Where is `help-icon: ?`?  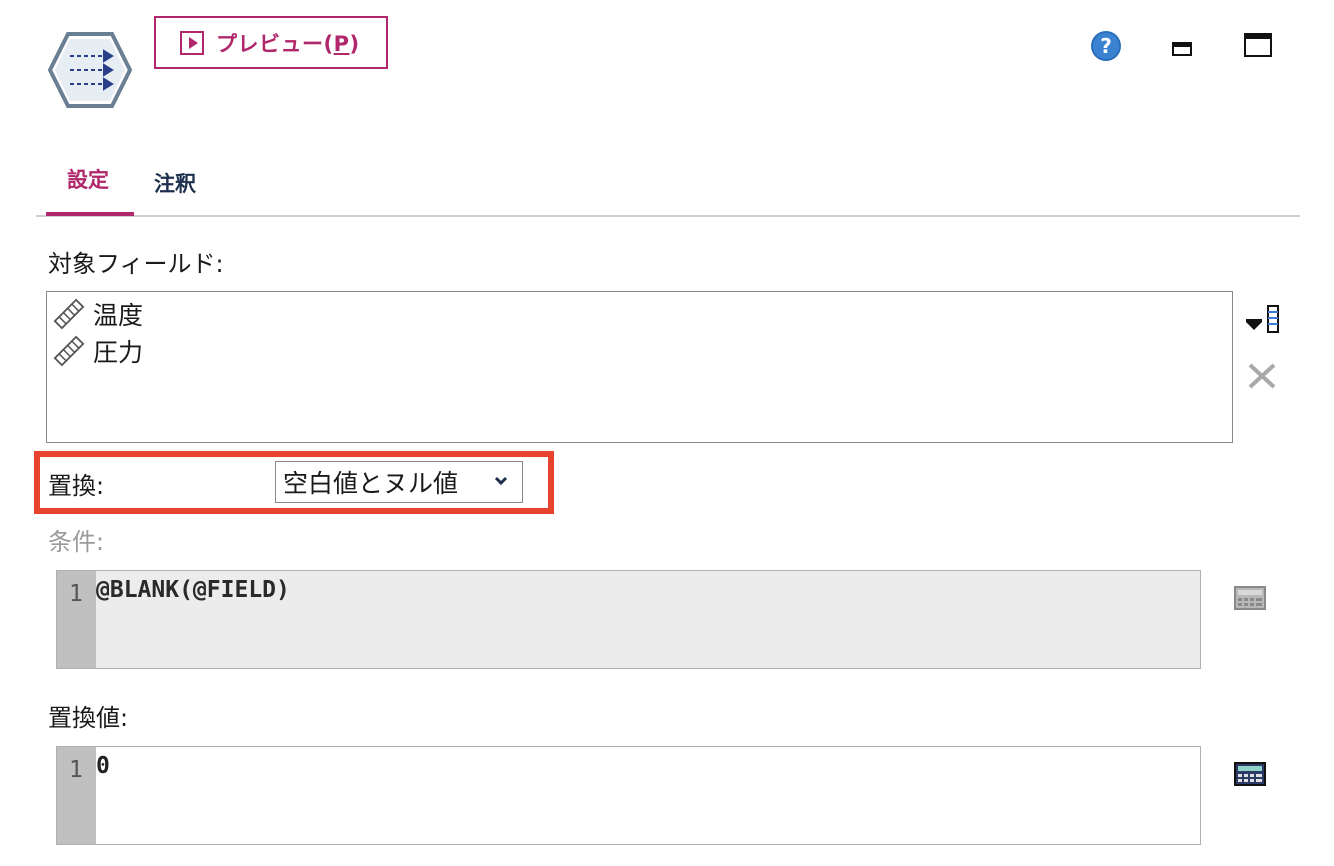 help-icon: ? is located at coordinates (1106, 46).